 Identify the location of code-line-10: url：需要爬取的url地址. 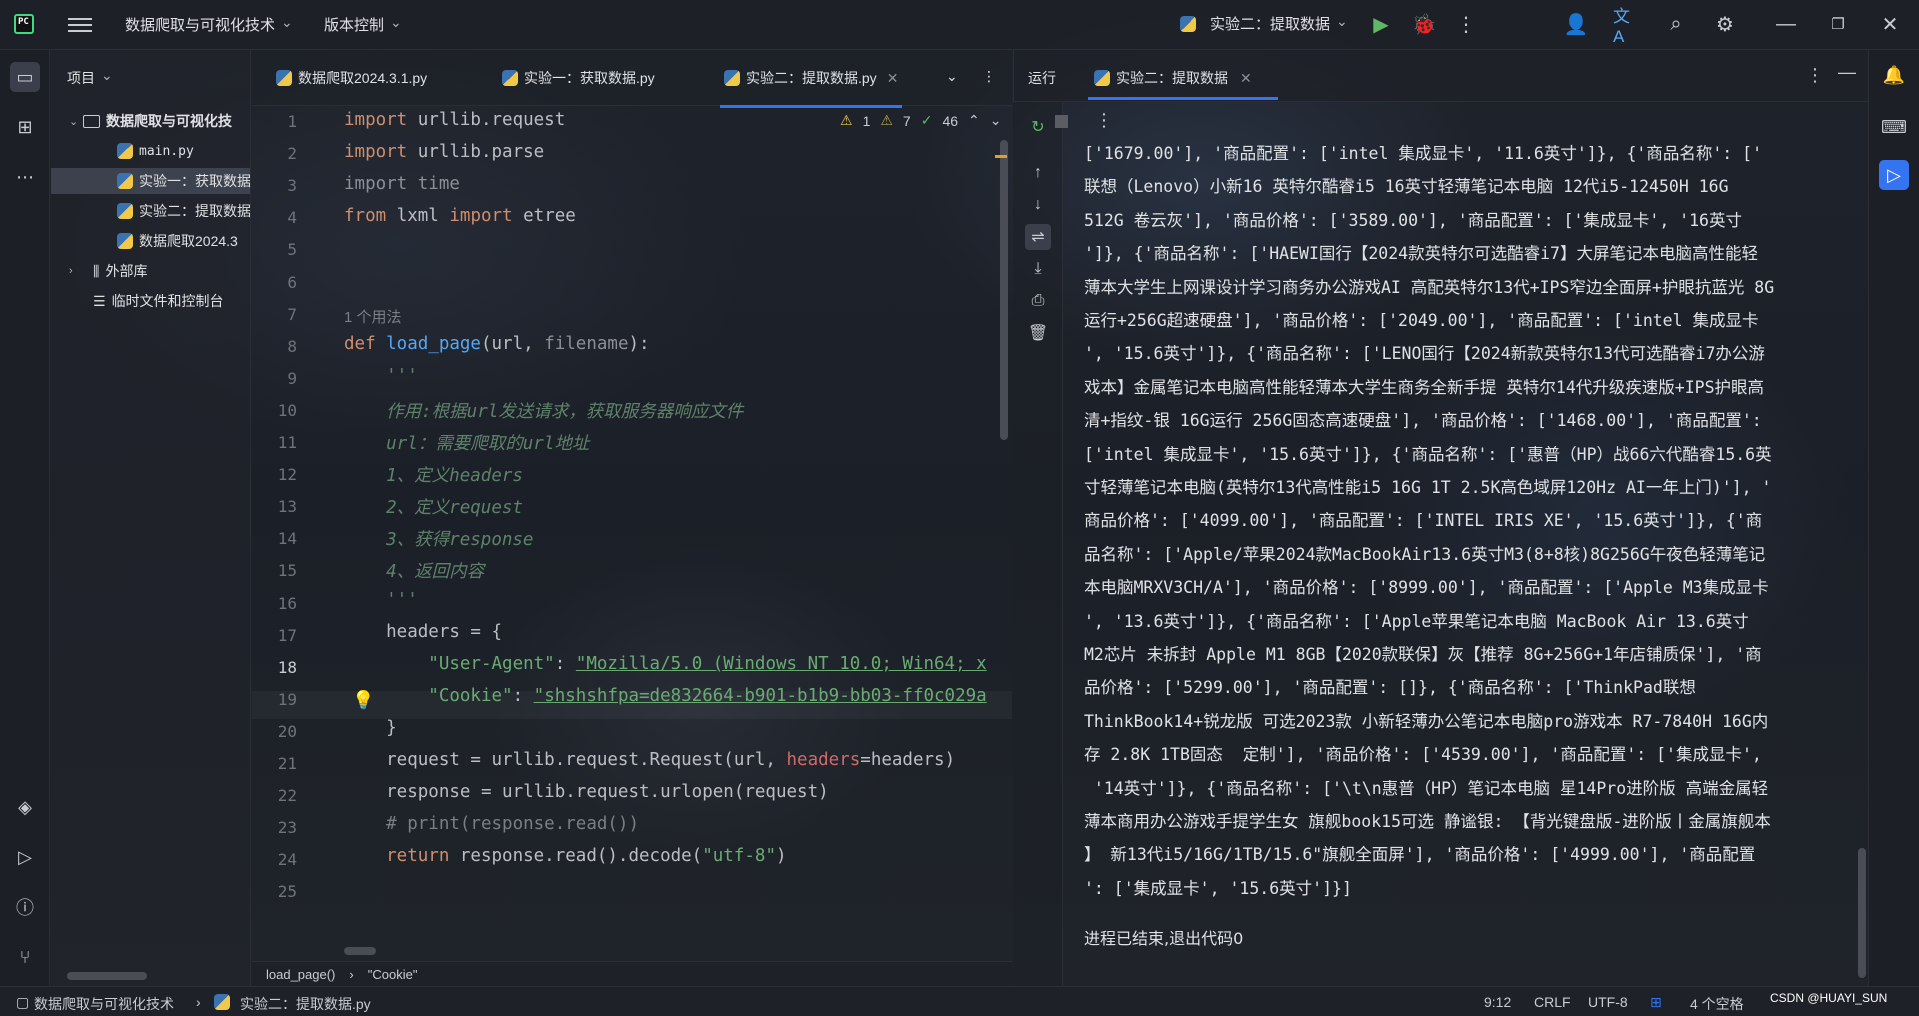
(467, 444).